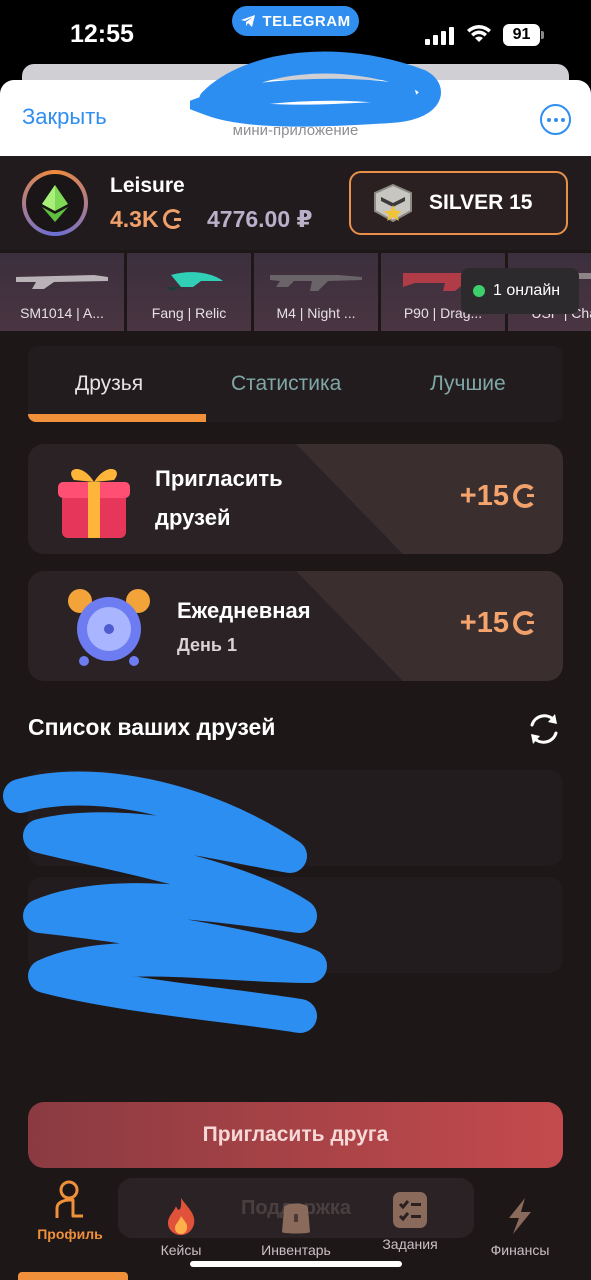  Describe the element at coordinates (555, 119) in the screenshot. I see `more-options-button` at that location.